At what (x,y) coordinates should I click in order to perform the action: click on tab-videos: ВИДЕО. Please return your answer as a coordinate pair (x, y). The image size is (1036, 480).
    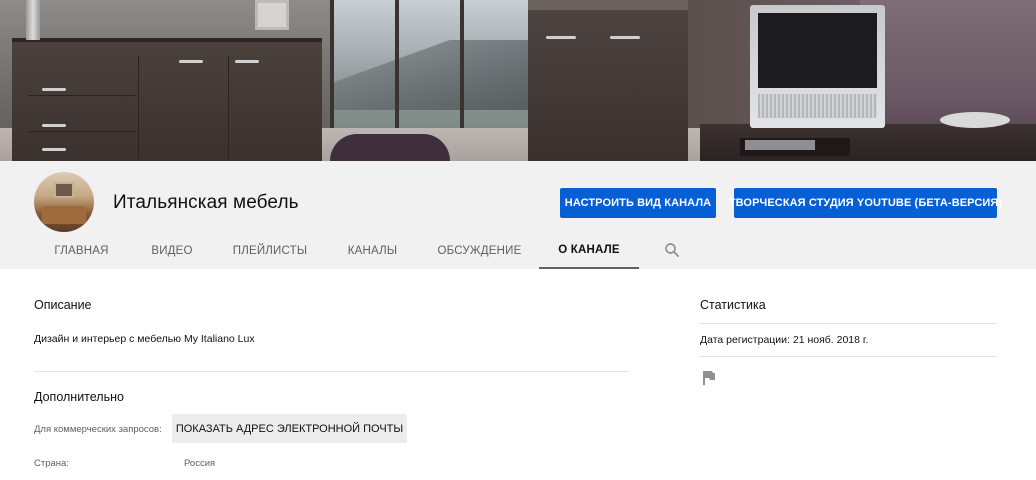
    Looking at the image, I should click on (172, 251).